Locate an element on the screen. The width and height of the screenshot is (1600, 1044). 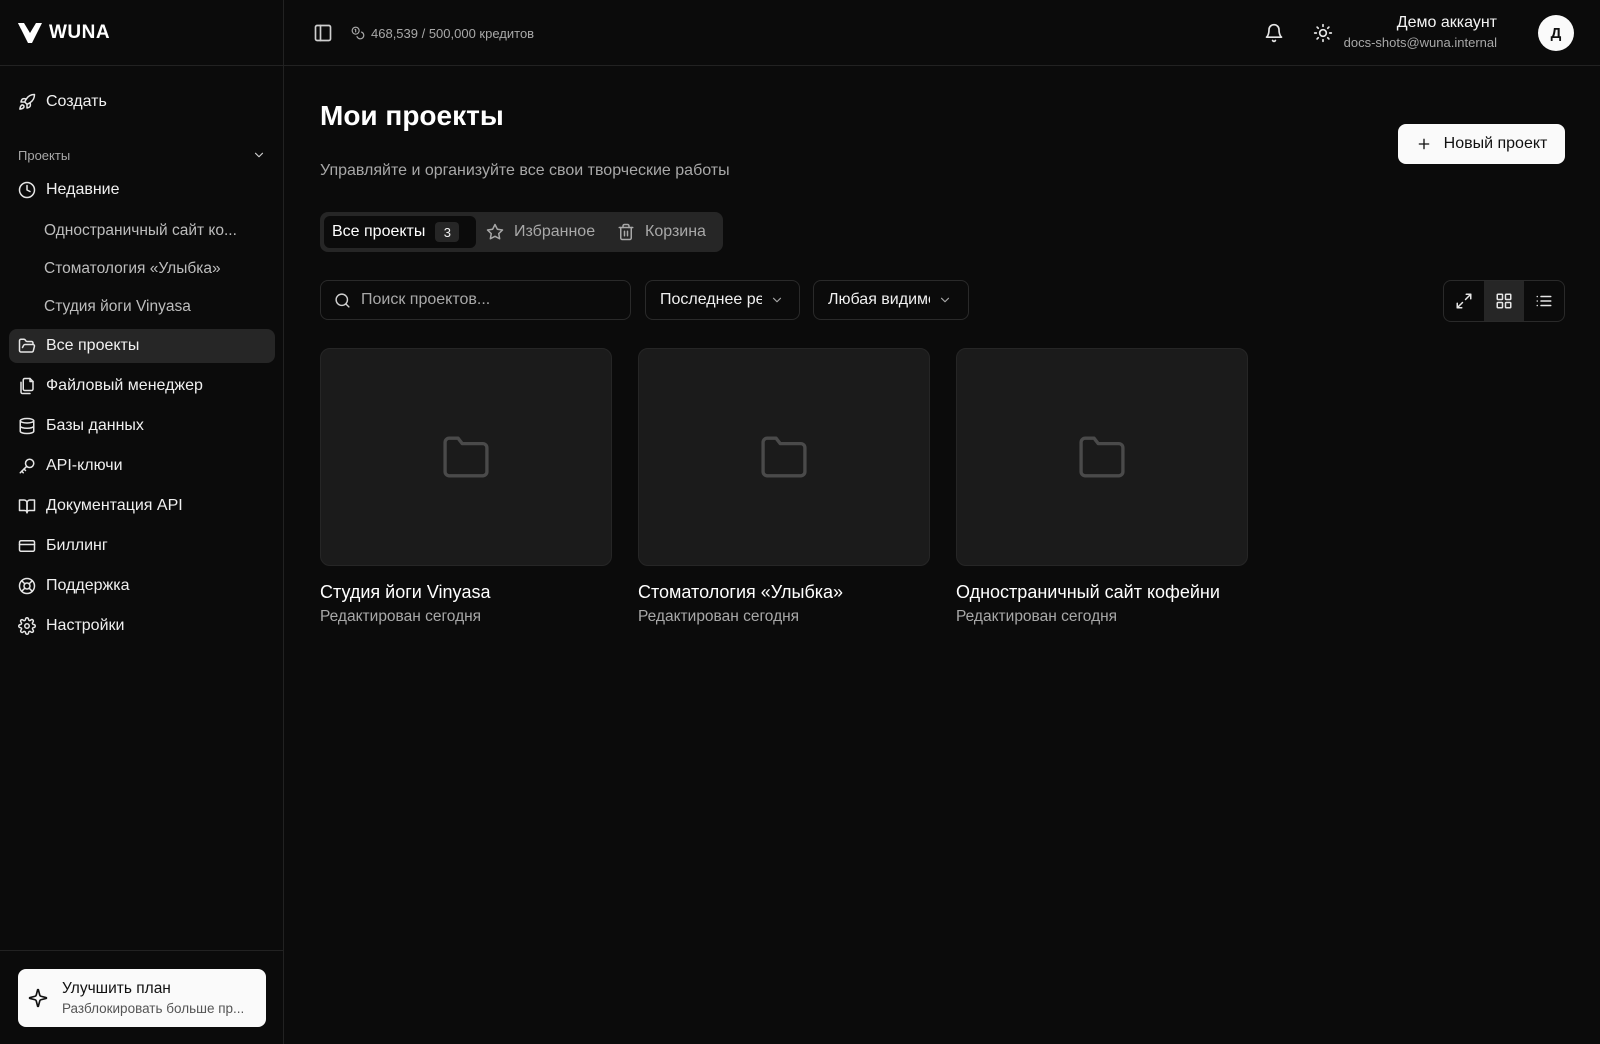
sidebar-item-file-manager: Файловый менеджер is located at coordinates (142, 386).